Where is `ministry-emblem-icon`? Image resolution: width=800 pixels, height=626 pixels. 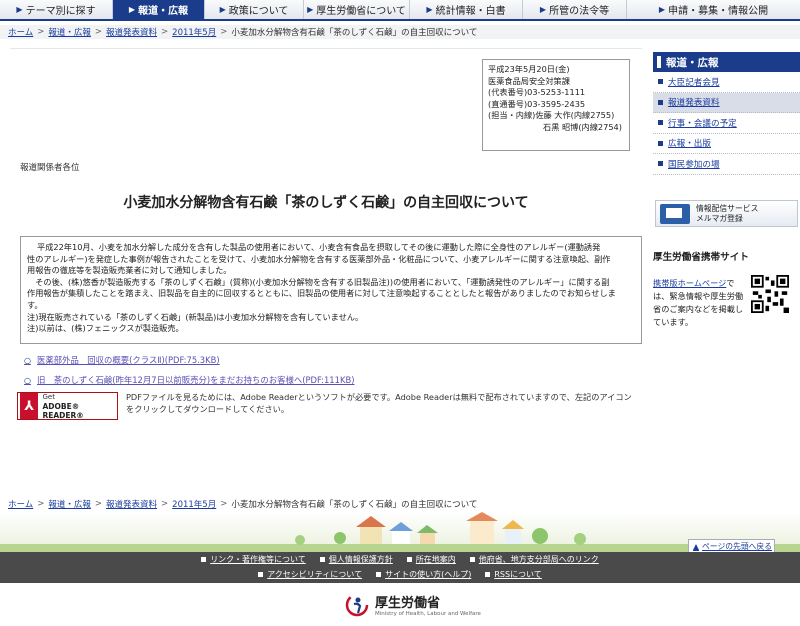
ministry-emblem-icon is located at coordinates (357, 604).